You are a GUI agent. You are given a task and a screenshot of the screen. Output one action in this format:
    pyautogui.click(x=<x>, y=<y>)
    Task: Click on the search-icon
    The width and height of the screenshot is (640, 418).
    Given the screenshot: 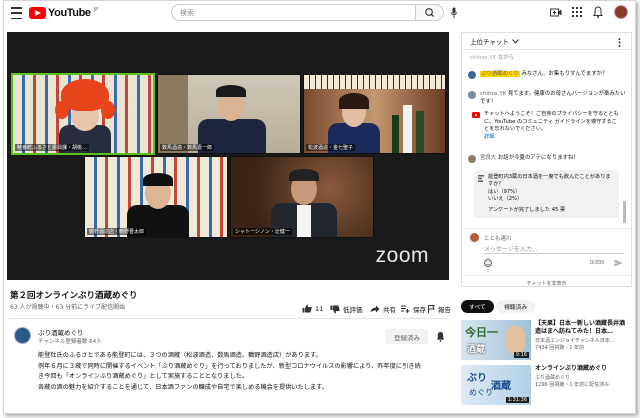 What is the action you would take?
    pyautogui.click(x=430, y=13)
    